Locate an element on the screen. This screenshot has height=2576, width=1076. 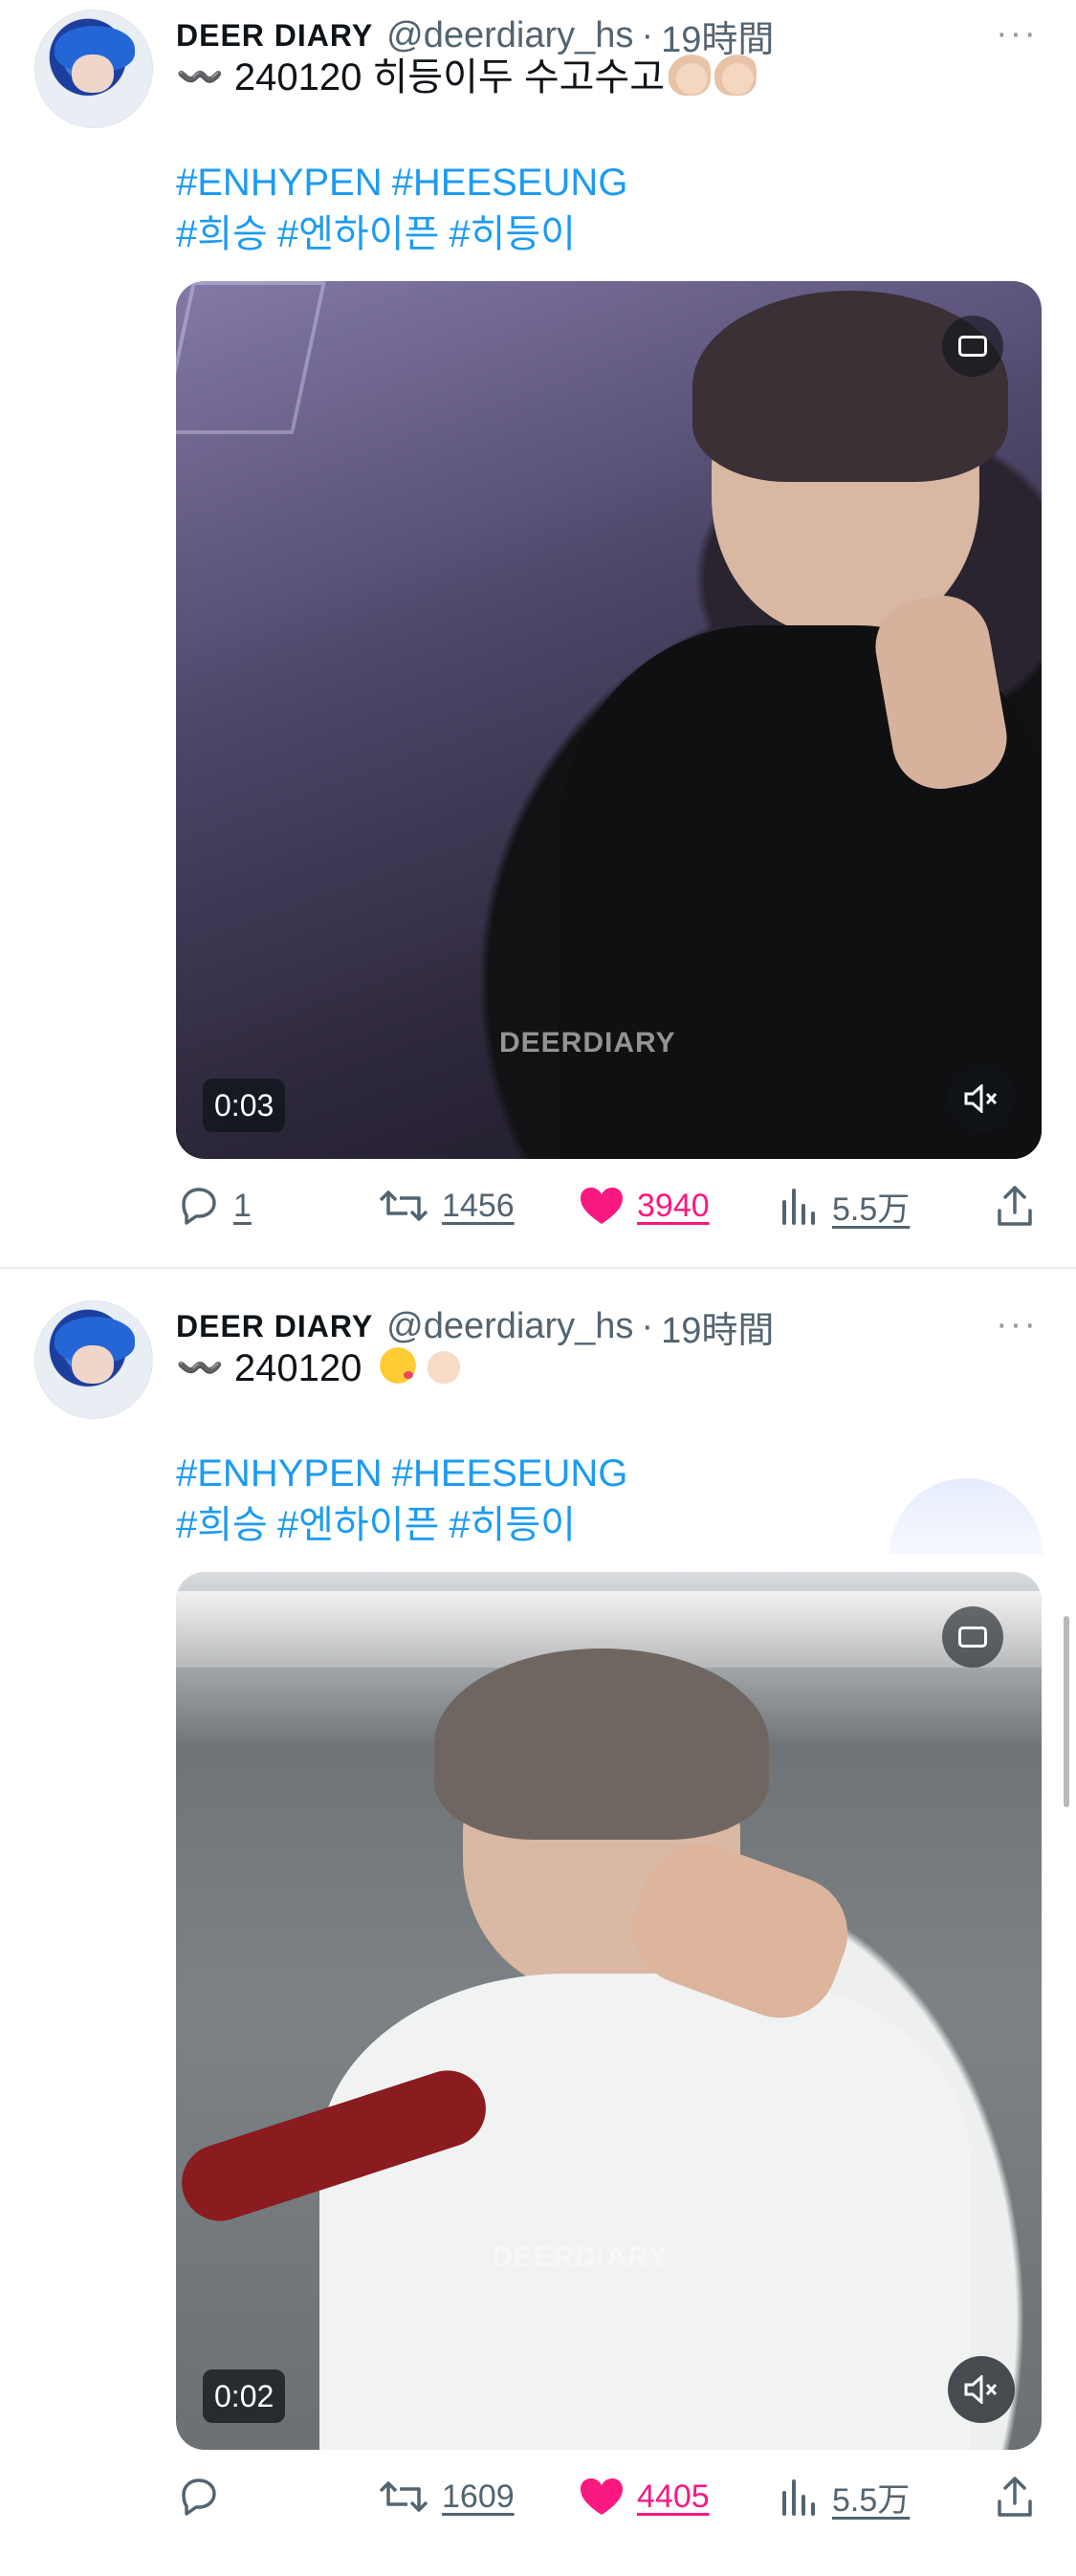
like-button: 3940 is located at coordinates (644, 1205).